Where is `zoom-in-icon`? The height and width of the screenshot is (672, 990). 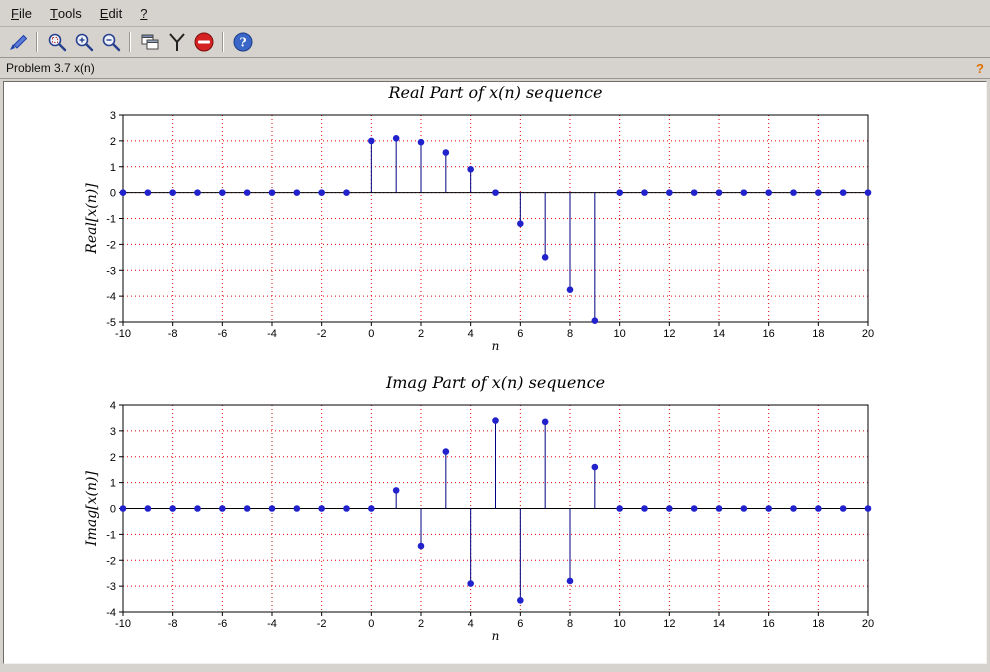
zoom-in-icon is located at coordinates (84, 42).